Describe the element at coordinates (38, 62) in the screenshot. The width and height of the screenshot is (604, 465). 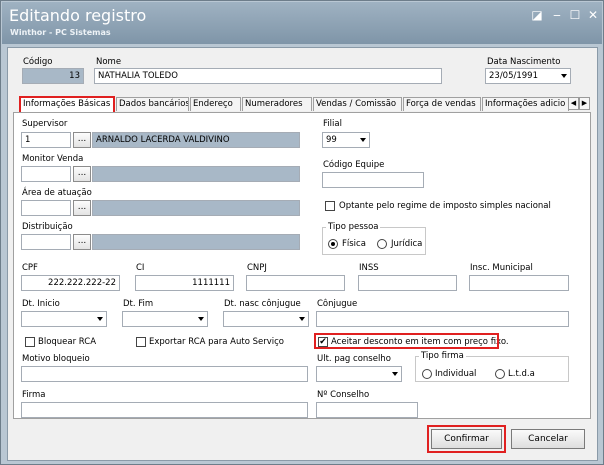
I see `codigo-label: Código` at that location.